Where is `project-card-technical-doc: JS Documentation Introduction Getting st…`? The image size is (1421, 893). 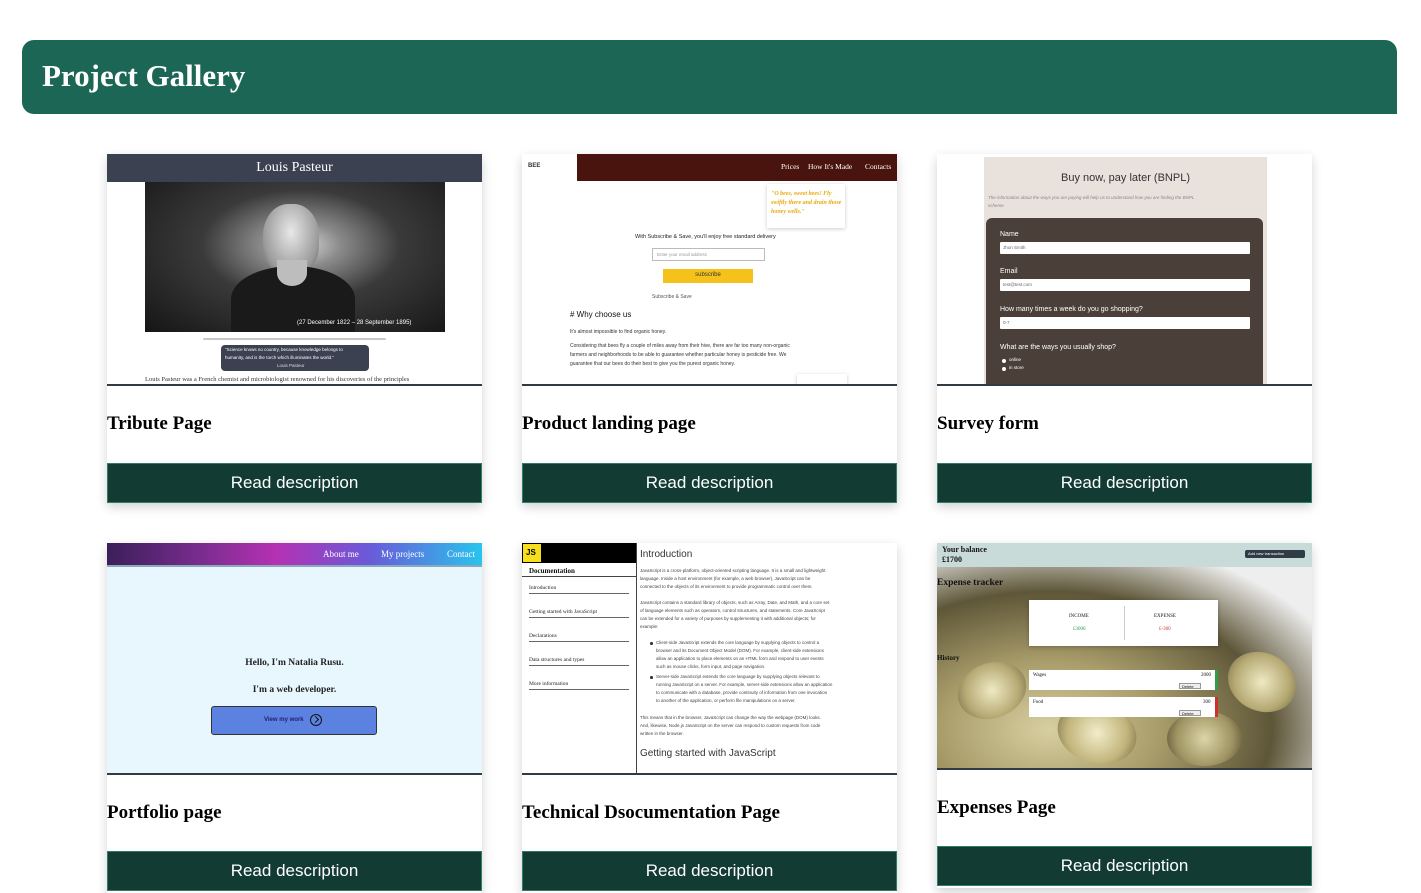
project-card-technical-doc: JS Documentation Introduction Getting st… is located at coordinates (709, 718).